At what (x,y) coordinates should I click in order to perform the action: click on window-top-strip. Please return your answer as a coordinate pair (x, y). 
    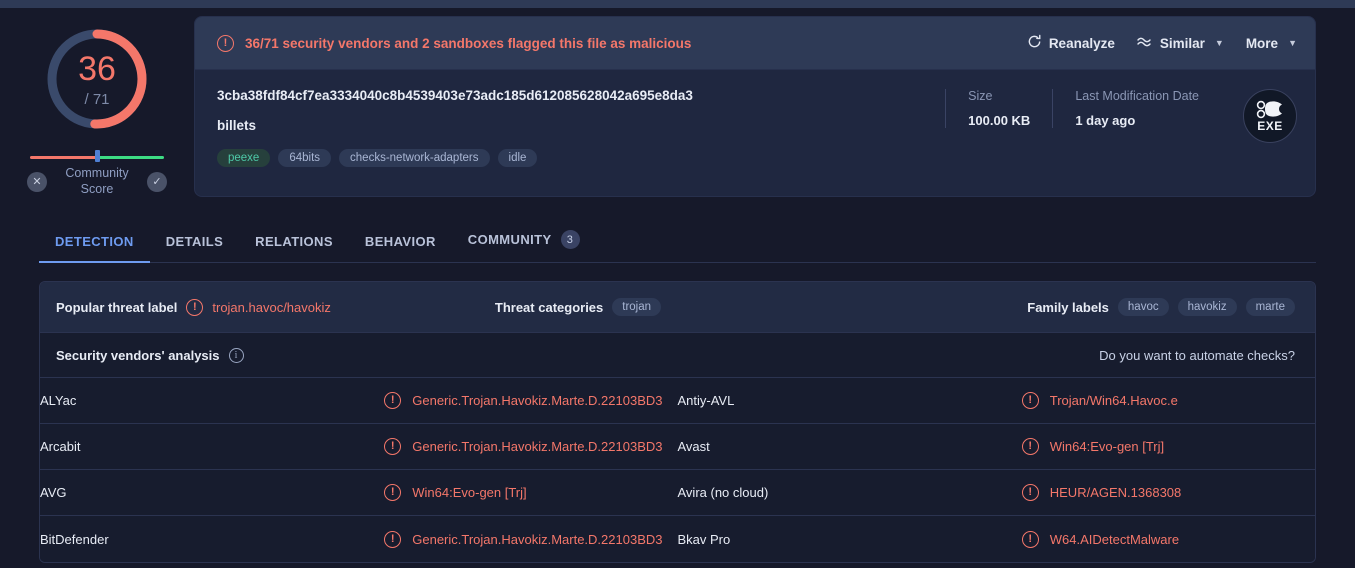
    Looking at the image, I should click on (677, 4).